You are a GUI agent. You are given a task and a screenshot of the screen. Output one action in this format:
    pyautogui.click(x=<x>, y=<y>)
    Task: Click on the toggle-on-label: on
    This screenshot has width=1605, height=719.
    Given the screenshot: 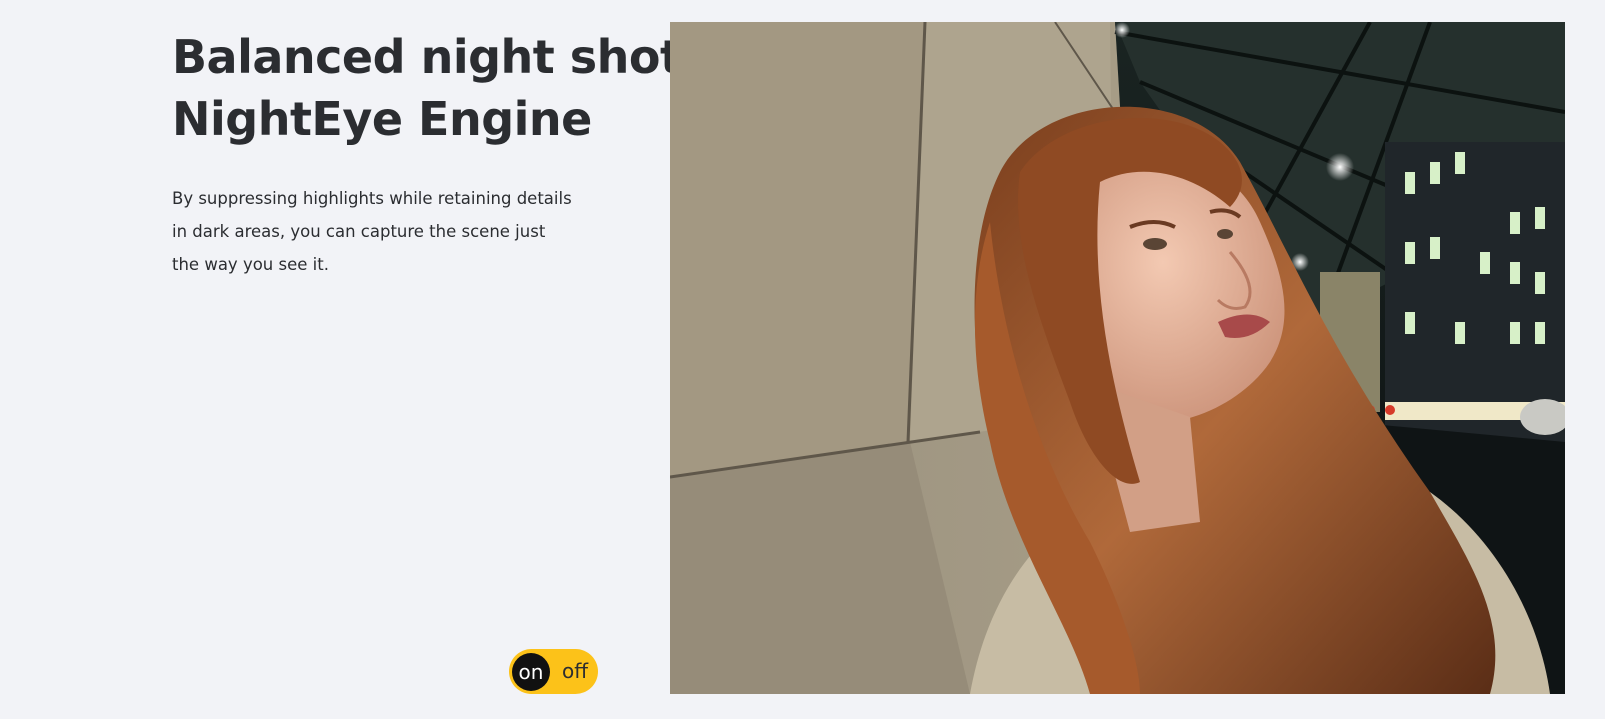 What is the action you would take?
    pyautogui.click(x=531, y=672)
    